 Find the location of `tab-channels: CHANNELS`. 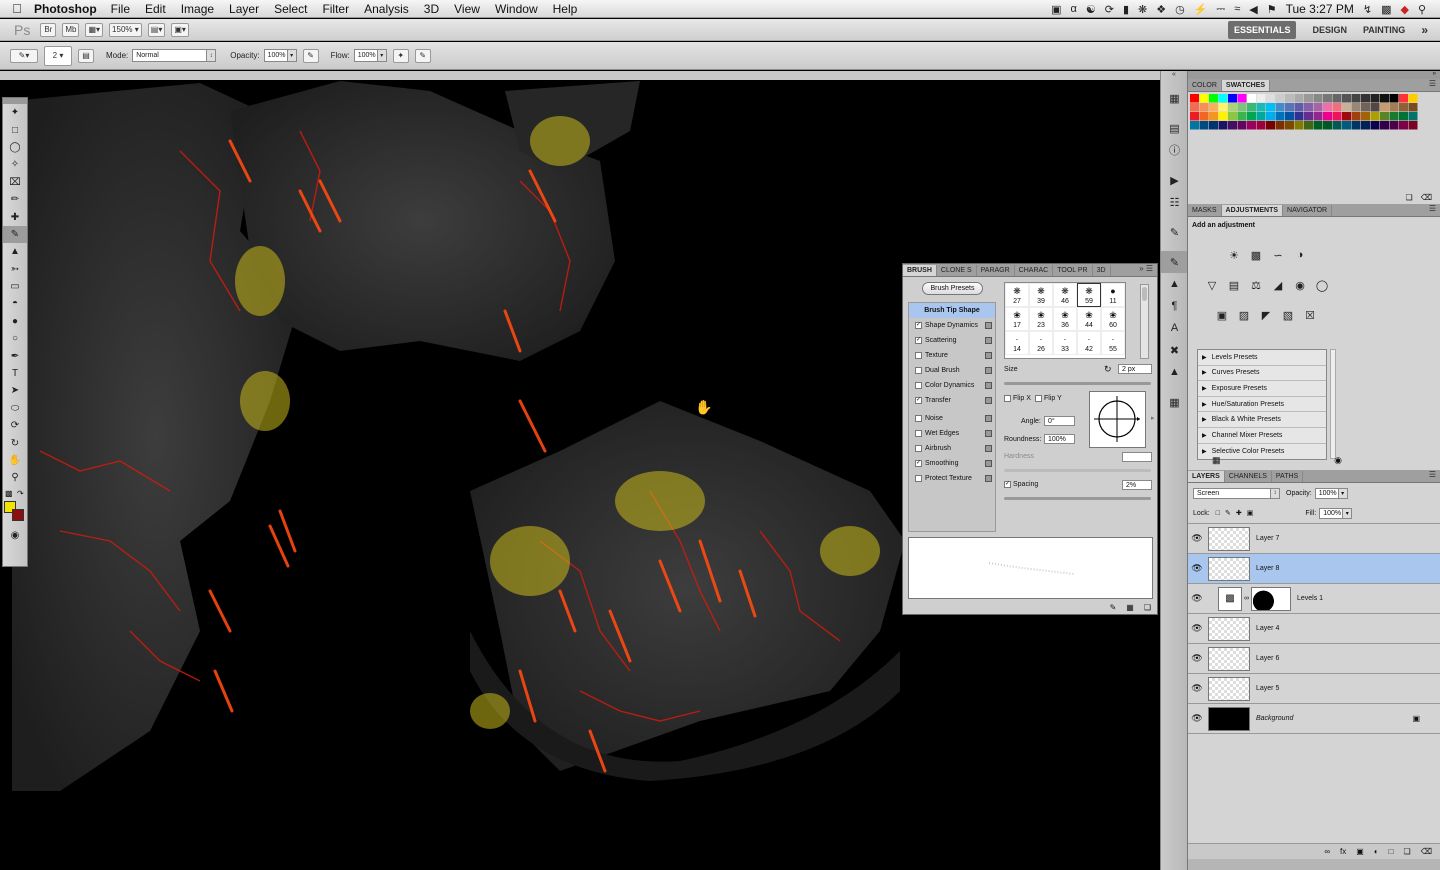

tab-channels: CHANNELS is located at coordinates (1248, 476).